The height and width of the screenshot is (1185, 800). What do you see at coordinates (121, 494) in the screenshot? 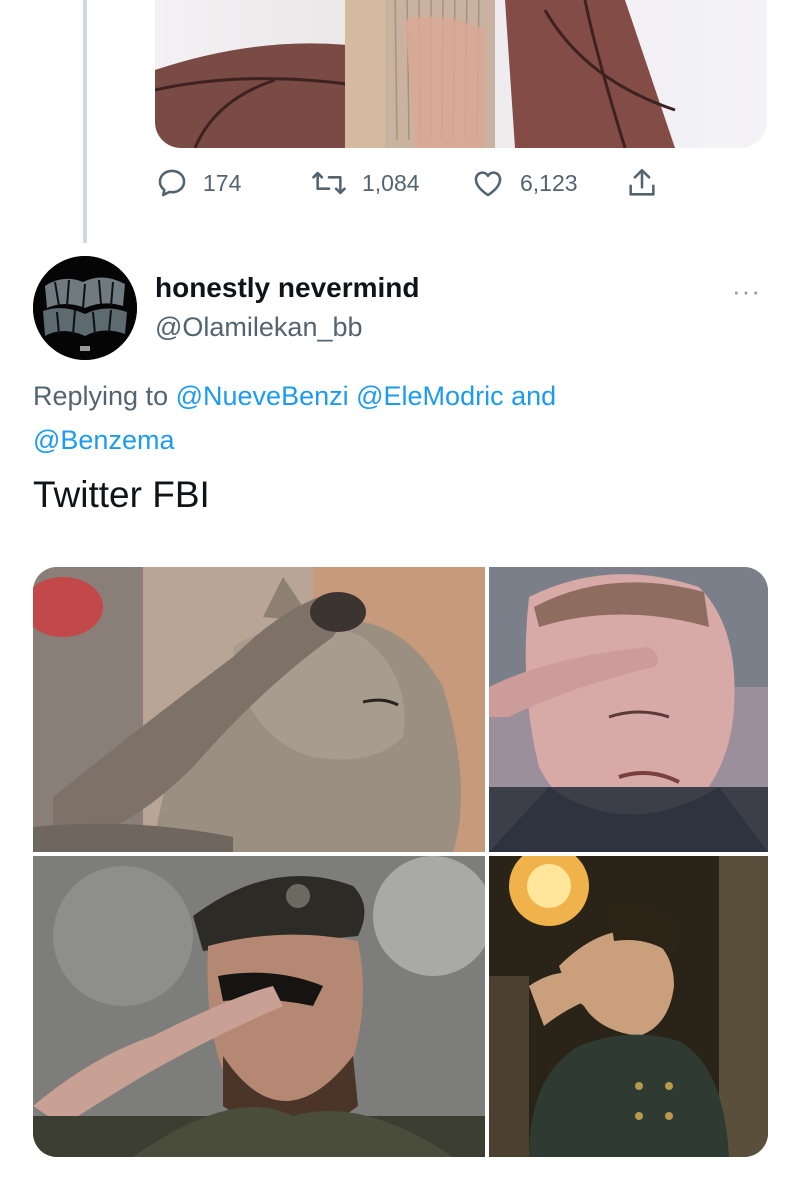
I see `tweet-text: Twitter FBI` at bounding box center [121, 494].